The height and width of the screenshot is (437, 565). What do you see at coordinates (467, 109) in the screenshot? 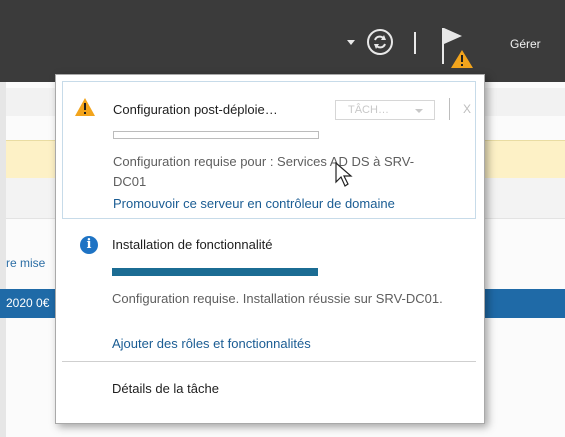
I see `close-icon: X` at bounding box center [467, 109].